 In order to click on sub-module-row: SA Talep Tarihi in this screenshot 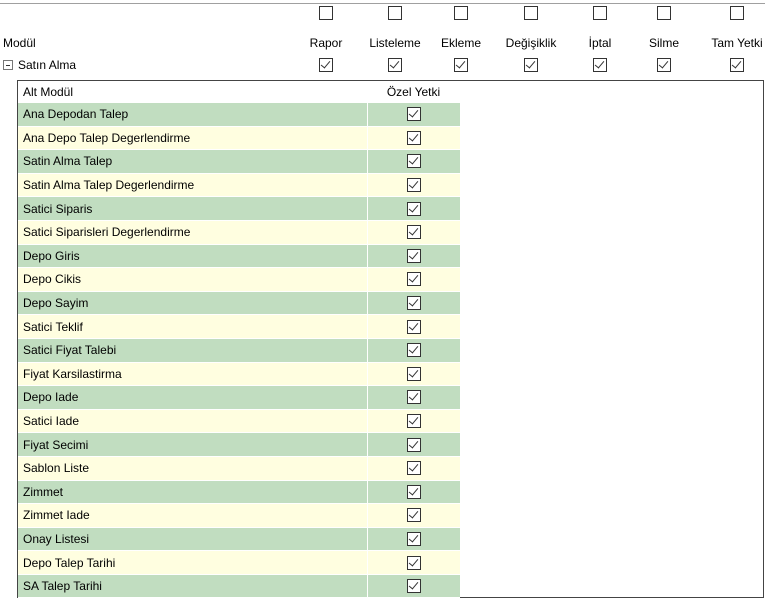, I will do `click(239, 586)`.